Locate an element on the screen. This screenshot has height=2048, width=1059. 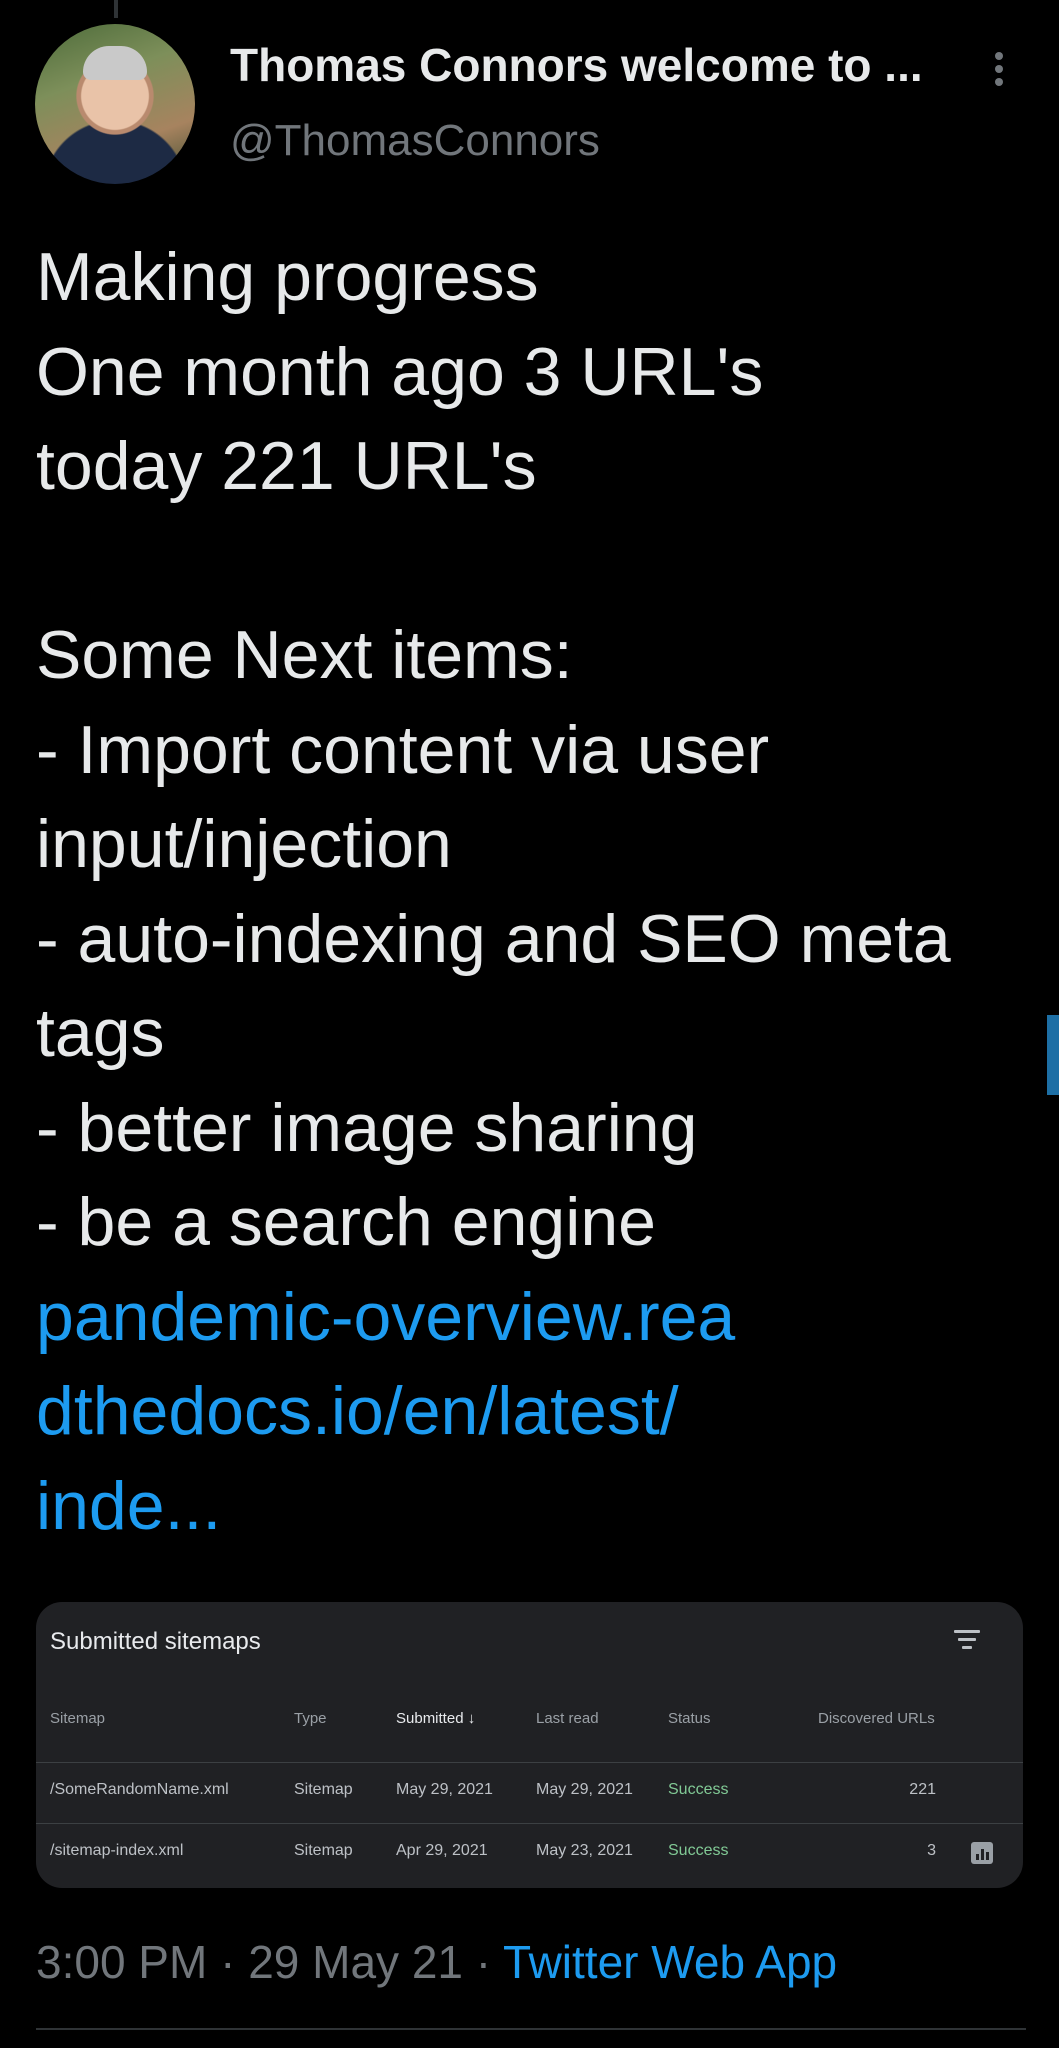
tweet-line is located at coordinates (536, 561).